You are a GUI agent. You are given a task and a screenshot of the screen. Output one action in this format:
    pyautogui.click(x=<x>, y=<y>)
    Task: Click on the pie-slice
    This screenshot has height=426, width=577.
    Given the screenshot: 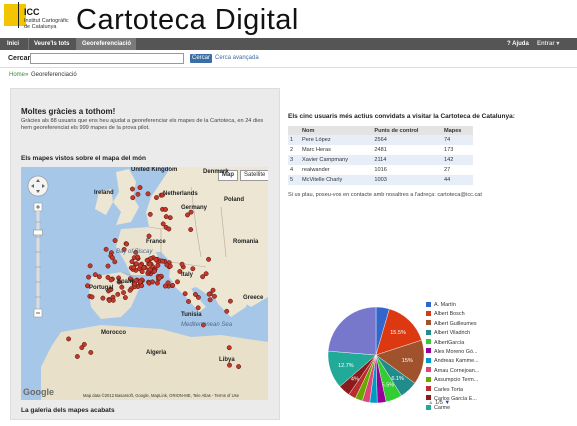 What is the action you would take?
    pyautogui.click(x=352, y=331)
    